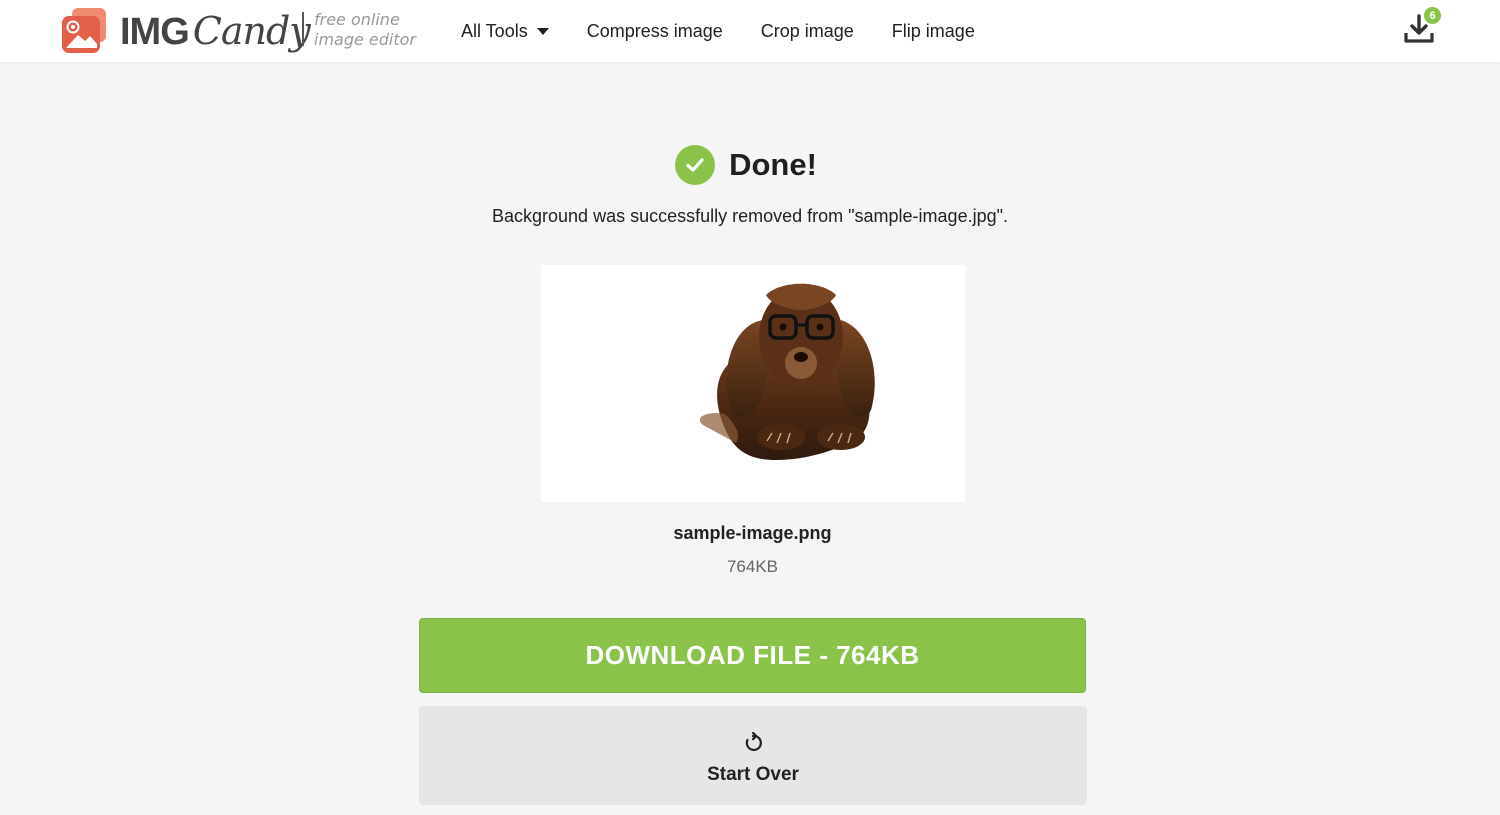  I want to click on logo-text-candy: Candy, so click(251, 30).